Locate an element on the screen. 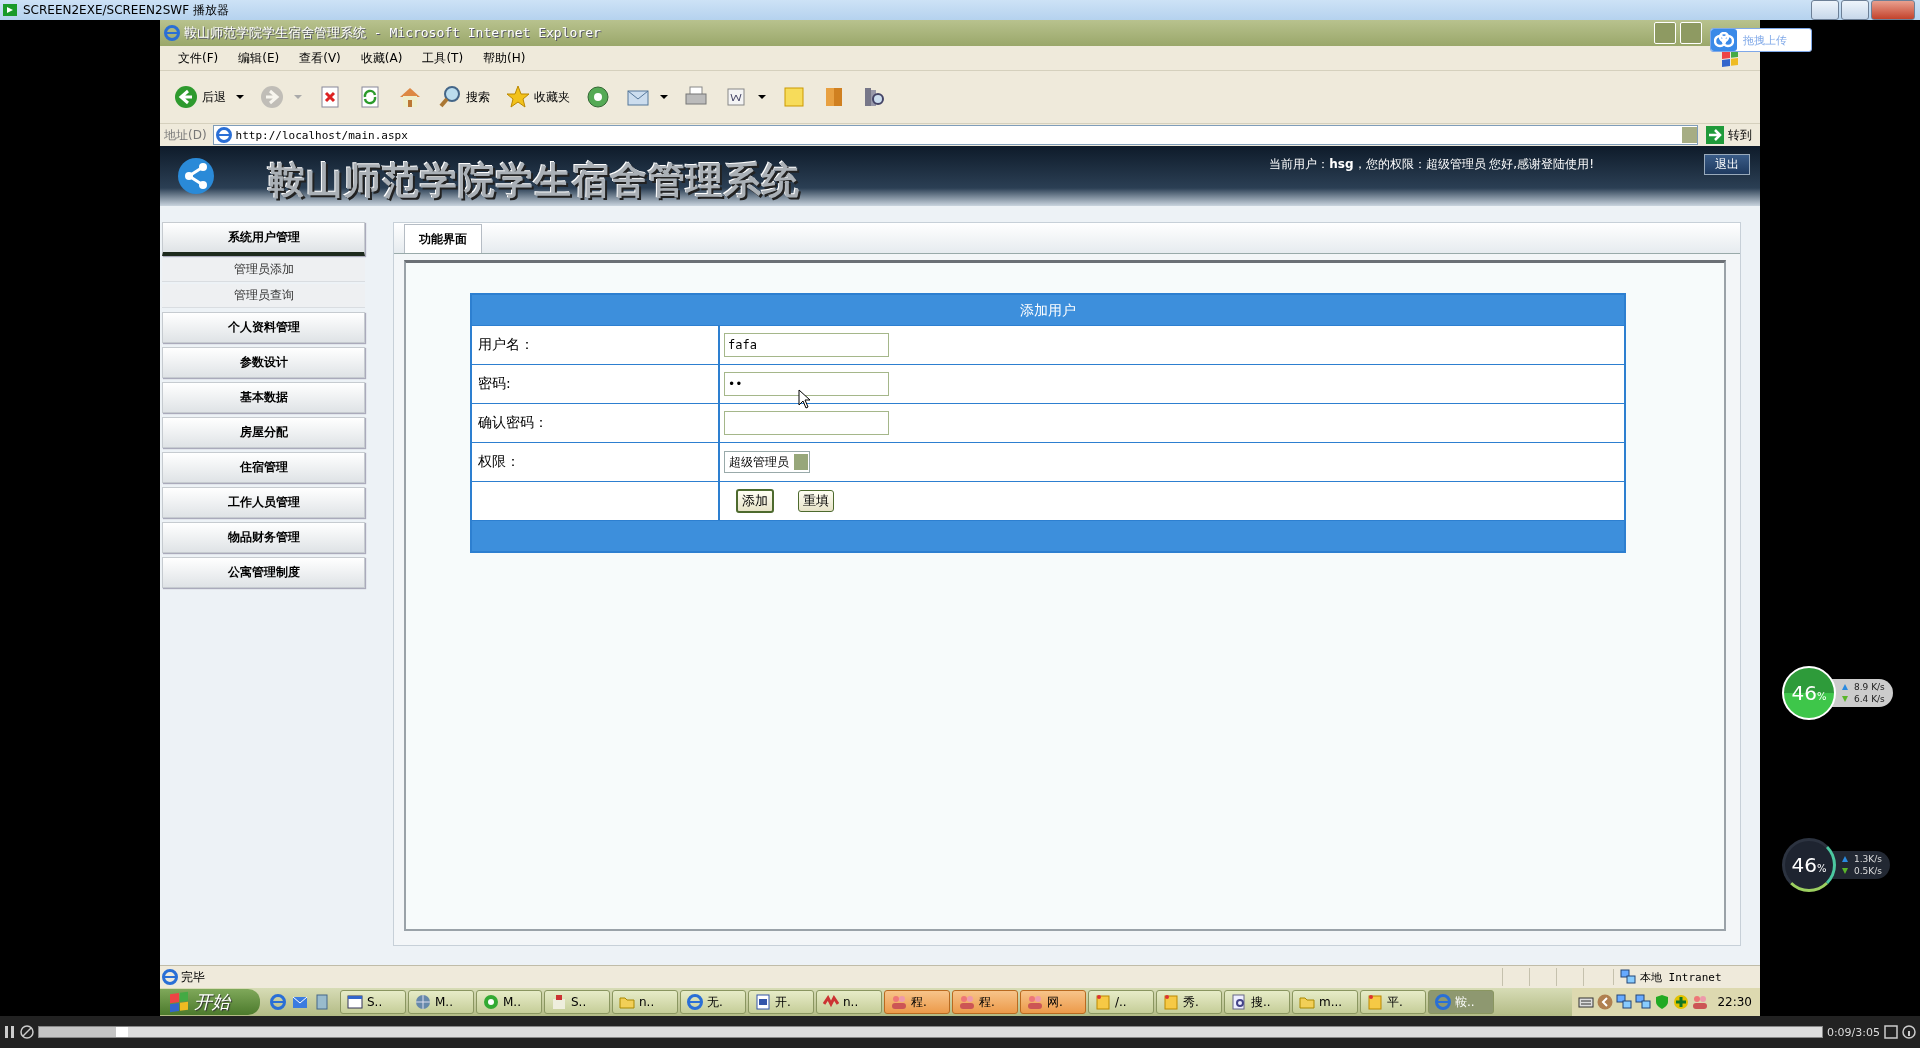  mouse-cursor-icon is located at coordinates (805, 399).